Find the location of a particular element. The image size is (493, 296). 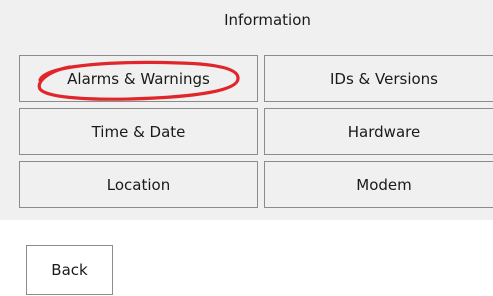

modem-button: Modem is located at coordinates (378, 184).